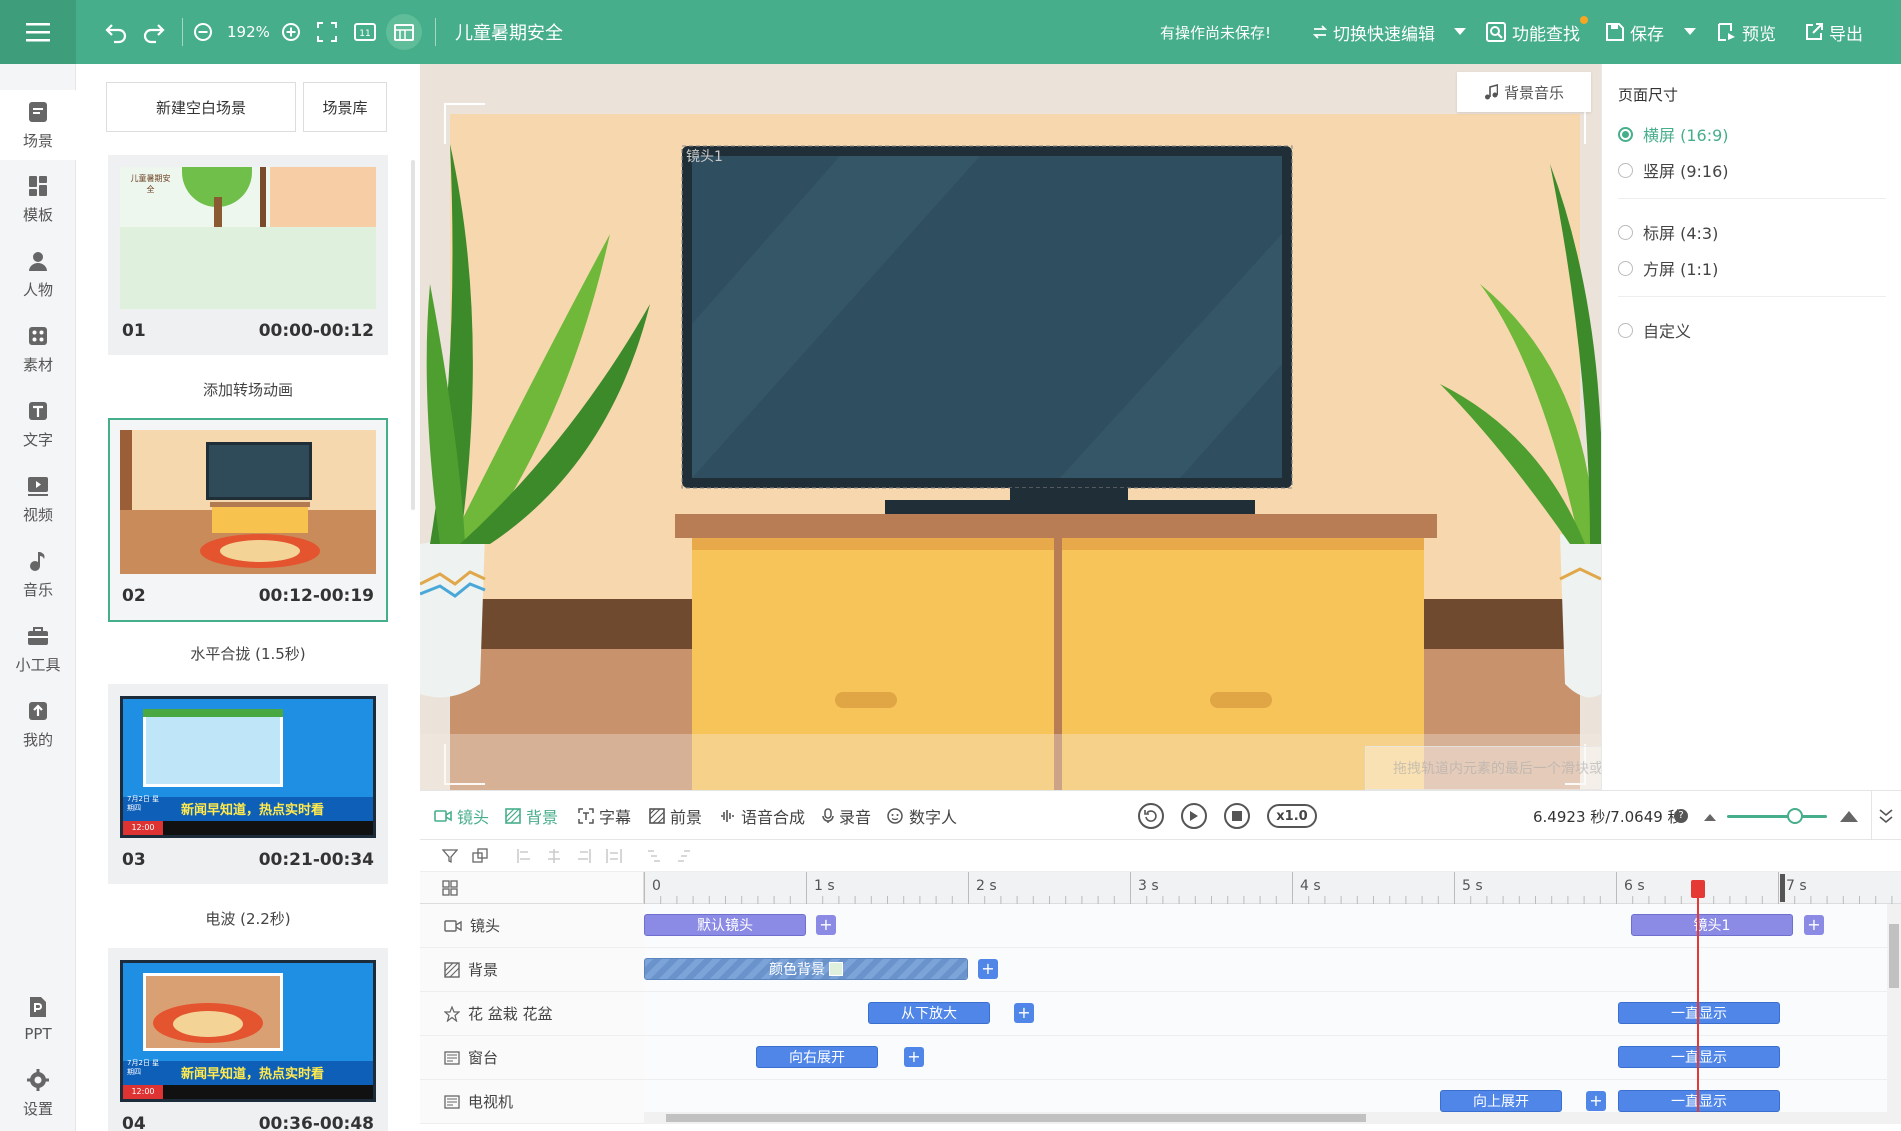 This screenshot has width=1901, height=1131. Describe the element at coordinates (1795, 816) in the screenshot. I see `timeline-zoom-slider-handle` at that location.